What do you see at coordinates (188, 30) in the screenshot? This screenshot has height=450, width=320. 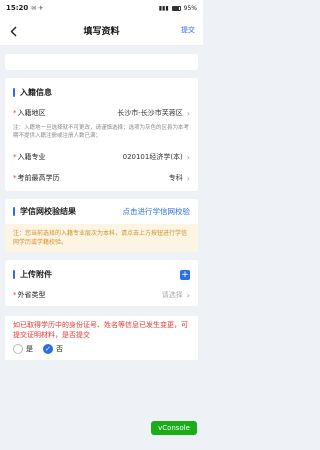 I see `submit-button: 提交` at bounding box center [188, 30].